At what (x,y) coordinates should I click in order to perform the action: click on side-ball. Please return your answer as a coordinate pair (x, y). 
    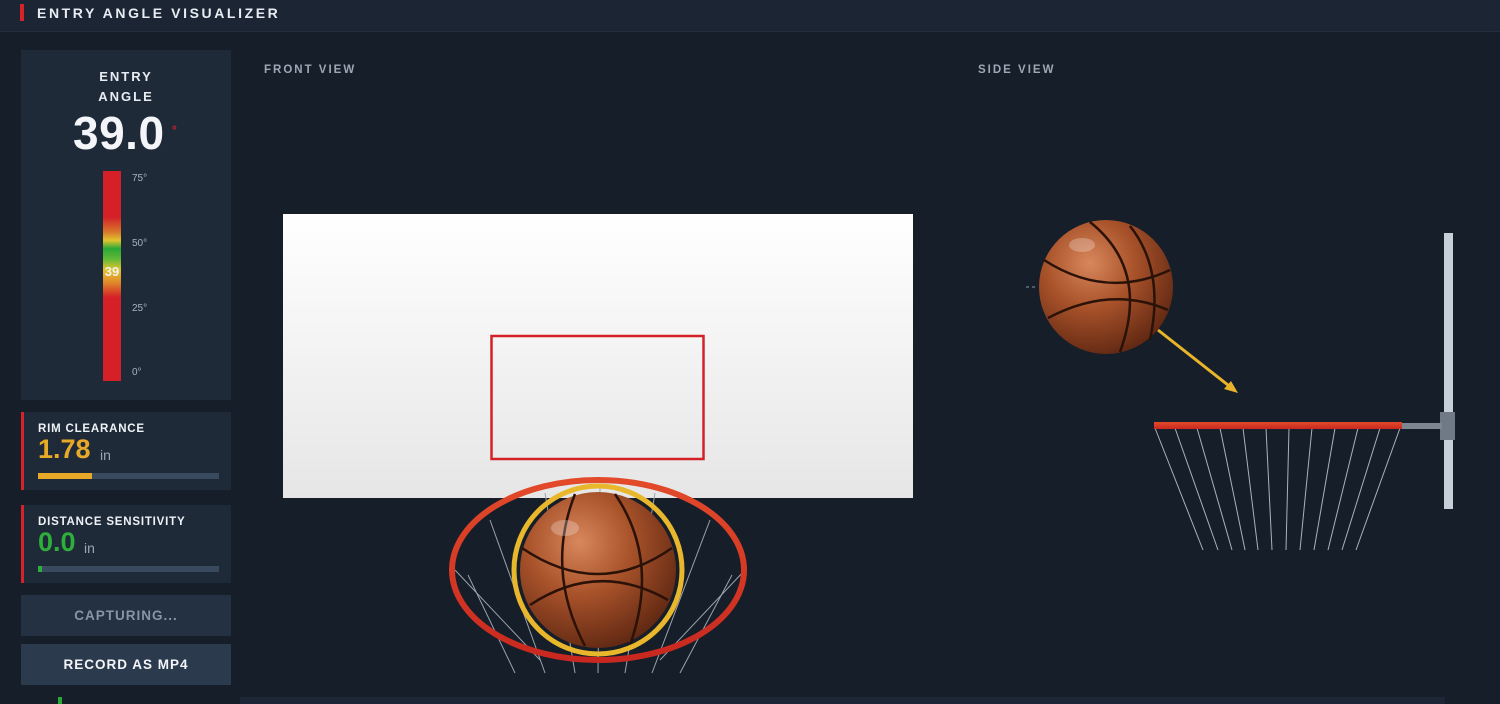
    Looking at the image, I should click on (1106, 287).